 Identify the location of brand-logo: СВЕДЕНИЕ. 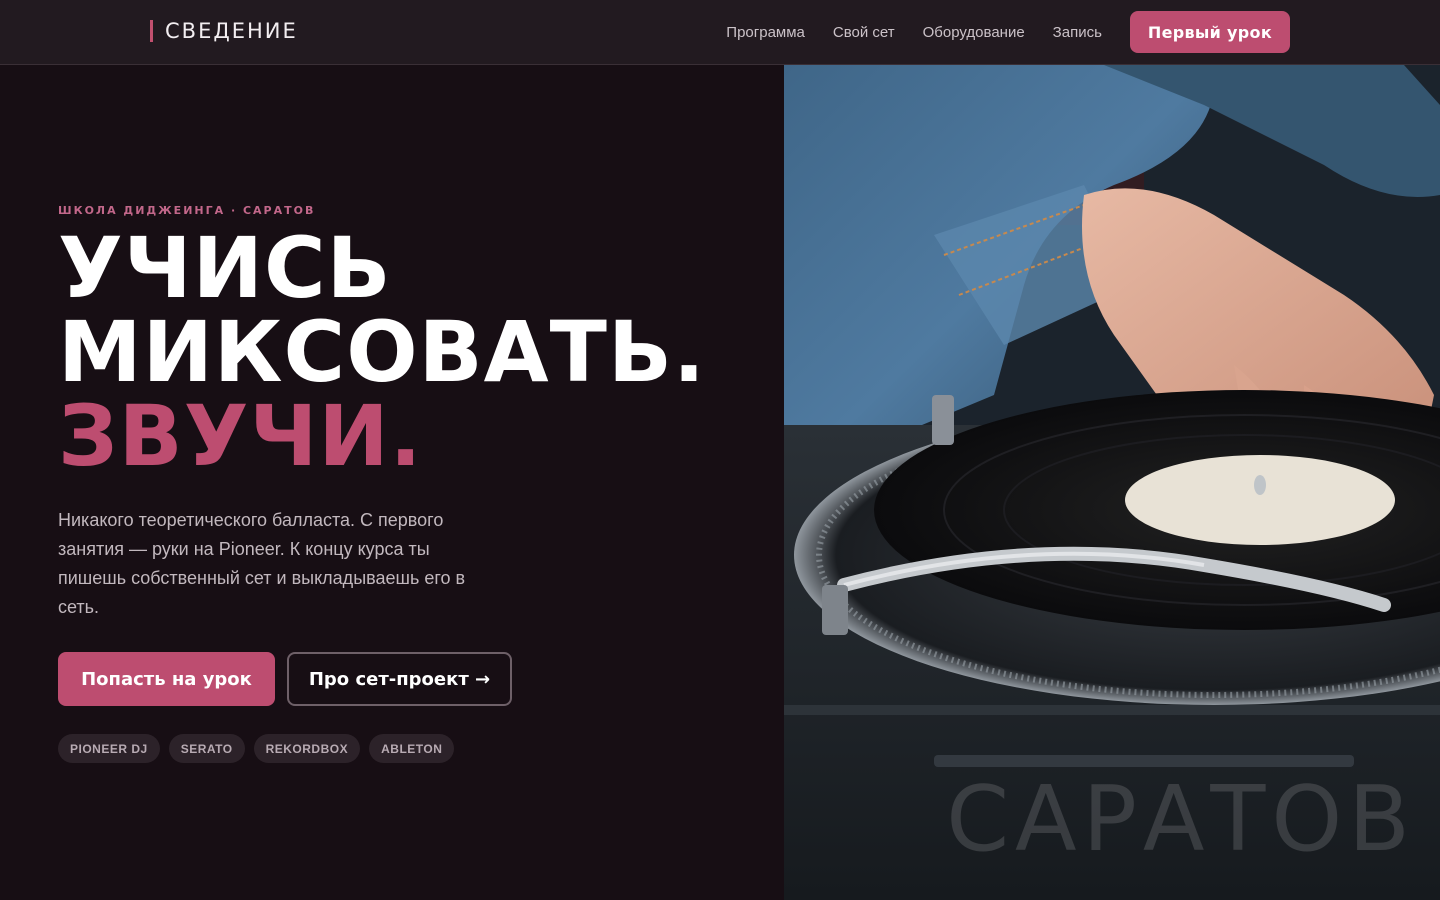
(224, 31).